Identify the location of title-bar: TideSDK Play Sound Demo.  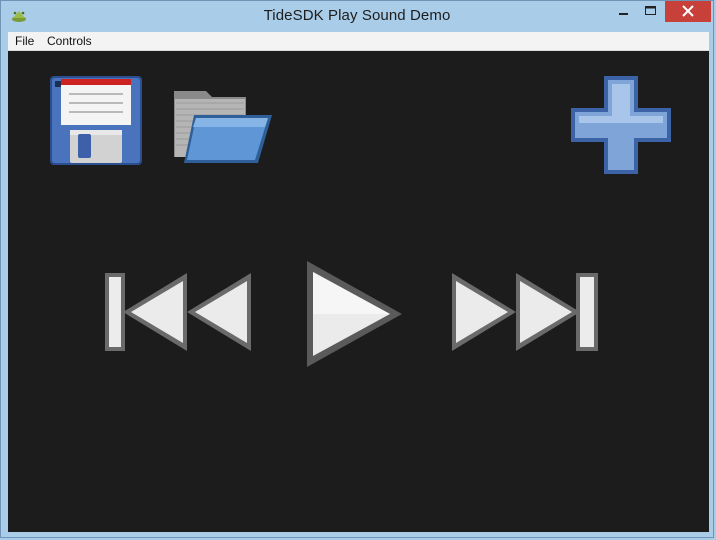
(357, 16).